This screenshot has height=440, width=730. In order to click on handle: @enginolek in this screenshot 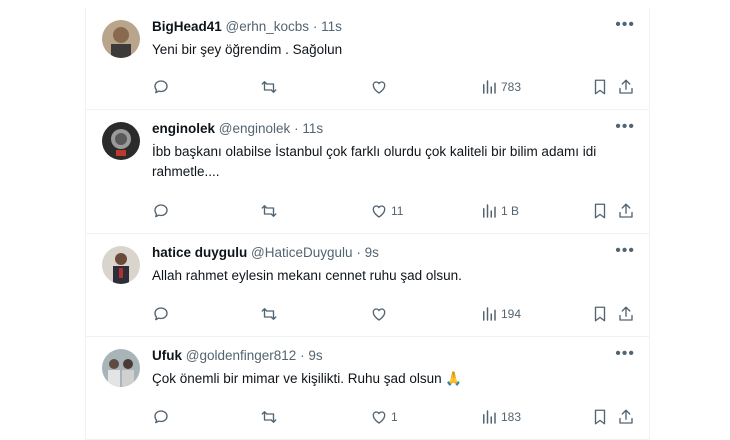, I will do `click(255, 128)`.